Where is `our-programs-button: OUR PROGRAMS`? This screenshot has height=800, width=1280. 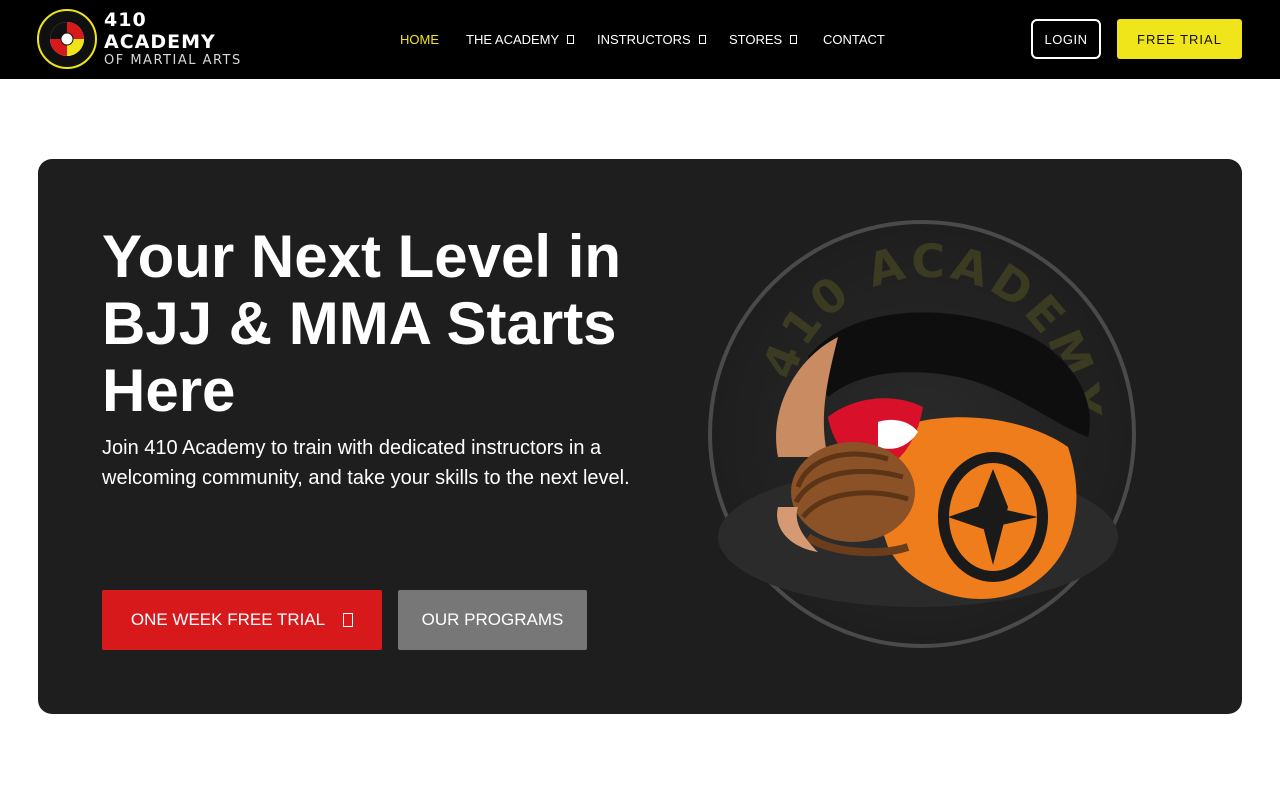 our-programs-button: OUR PROGRAMS is located at coordinates (492, 620).